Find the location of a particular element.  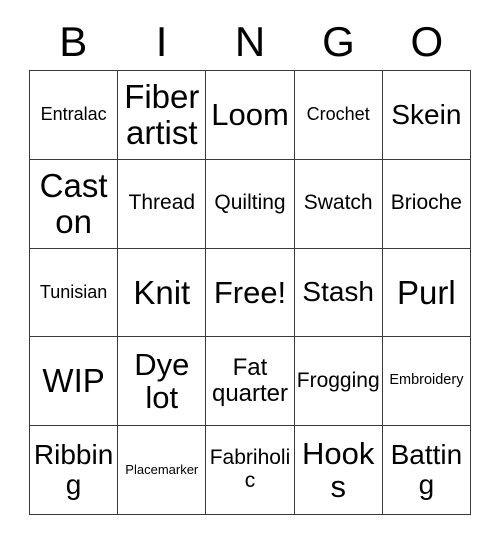

bingo-cell-label: Swatch is located at coordinates (338, 203).